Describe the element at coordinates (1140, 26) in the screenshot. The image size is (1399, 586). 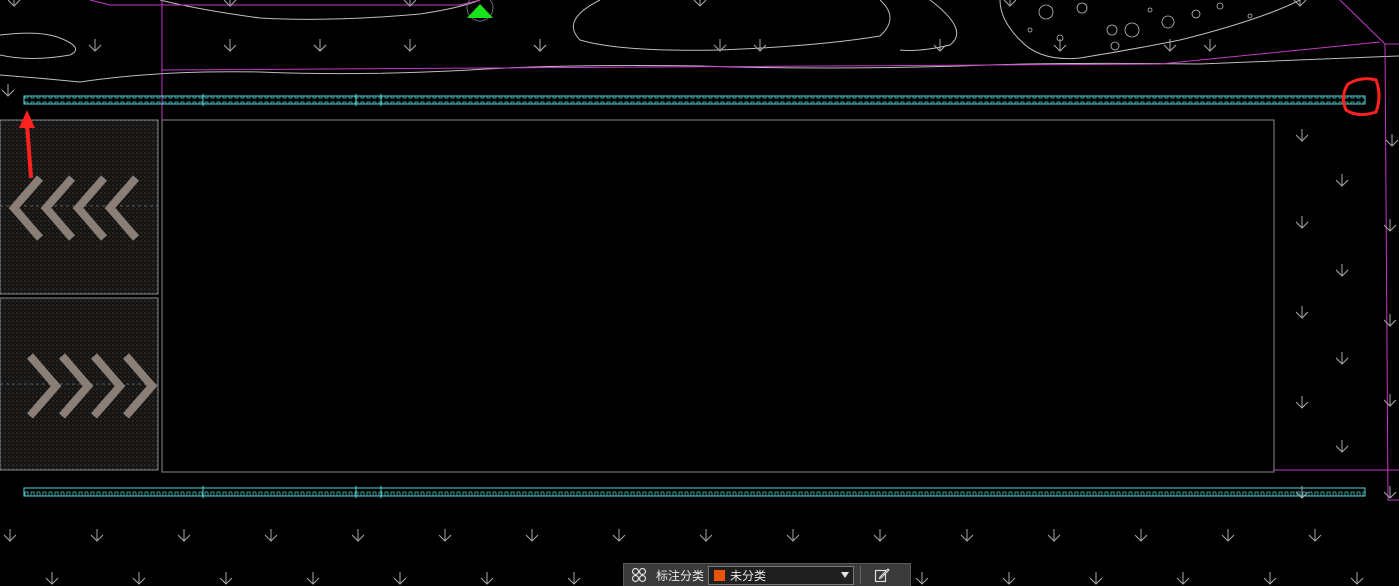
I see `gravel-texture` at that location.